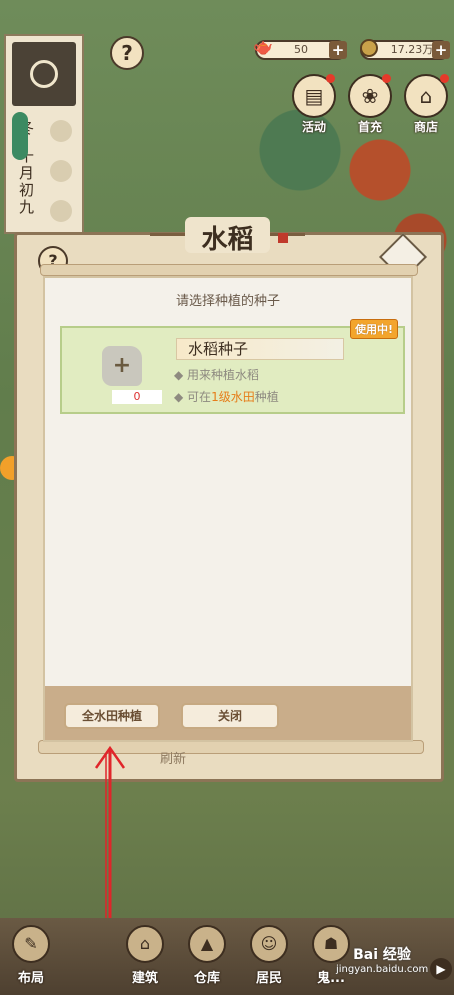  Describe the element at coordinates (301, 49) in the screenshot. I see `resource-1-value: 50` at that location.